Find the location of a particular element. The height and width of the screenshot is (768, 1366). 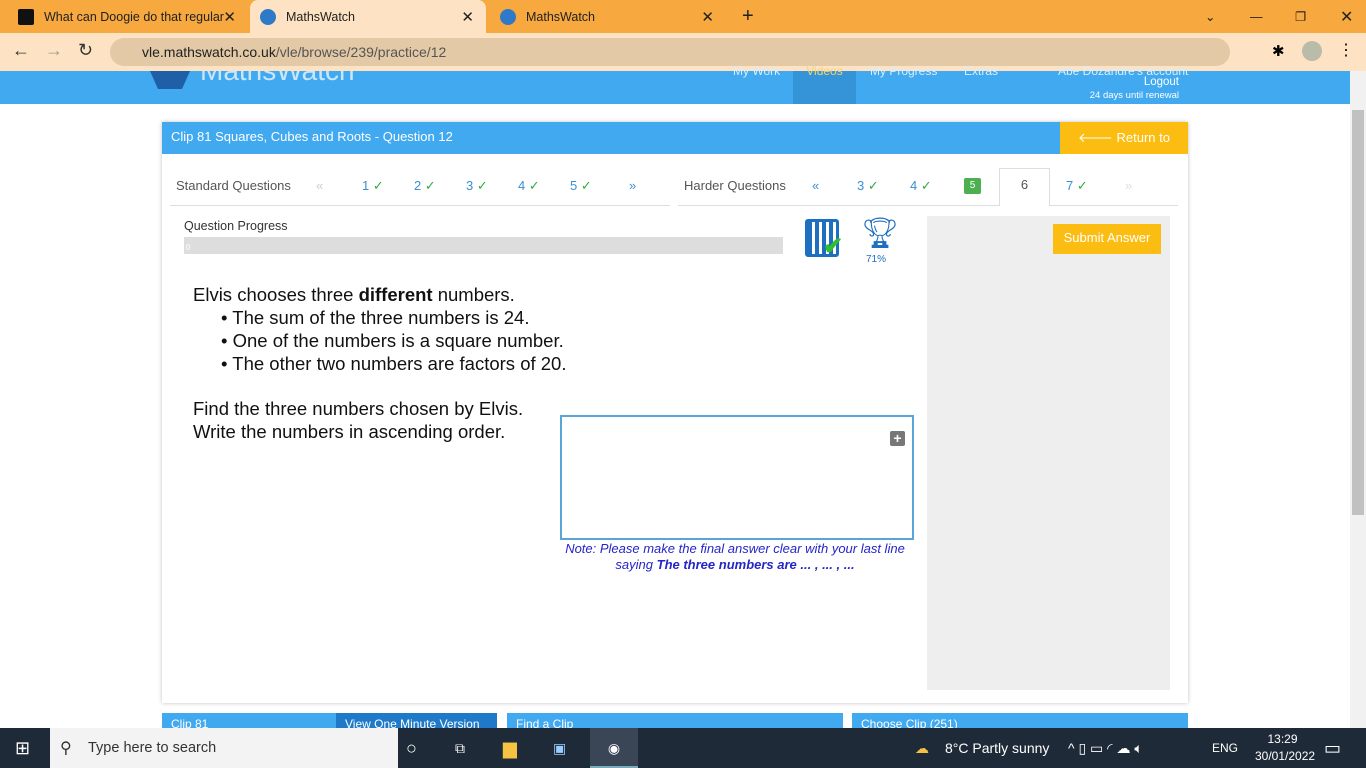

progress-value: 0 is located at coordinates (188, 247).